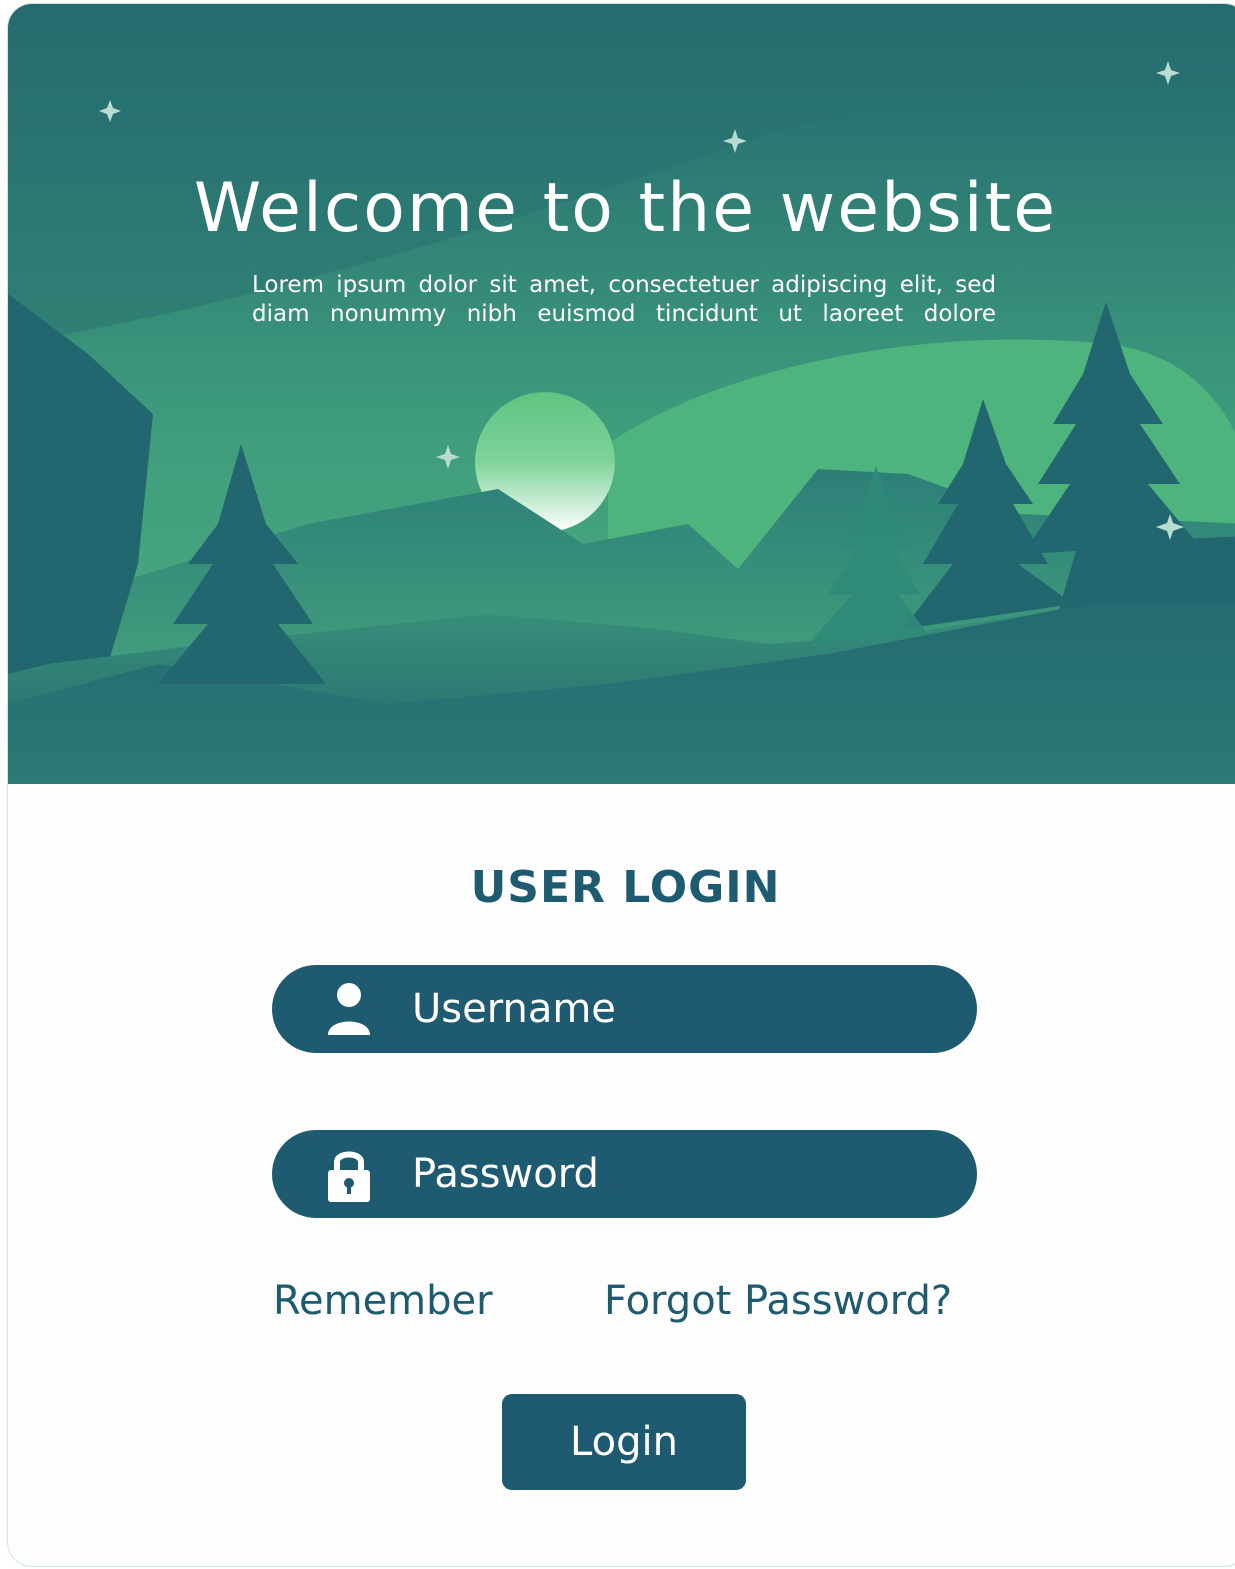 Image resolution: width=1235 pixels, height=1569 pixels. What do you see at coordinates (625, 208) in the screenshot?
I see `hero-title: Welcome to the website` at bounding box center [625, 208].